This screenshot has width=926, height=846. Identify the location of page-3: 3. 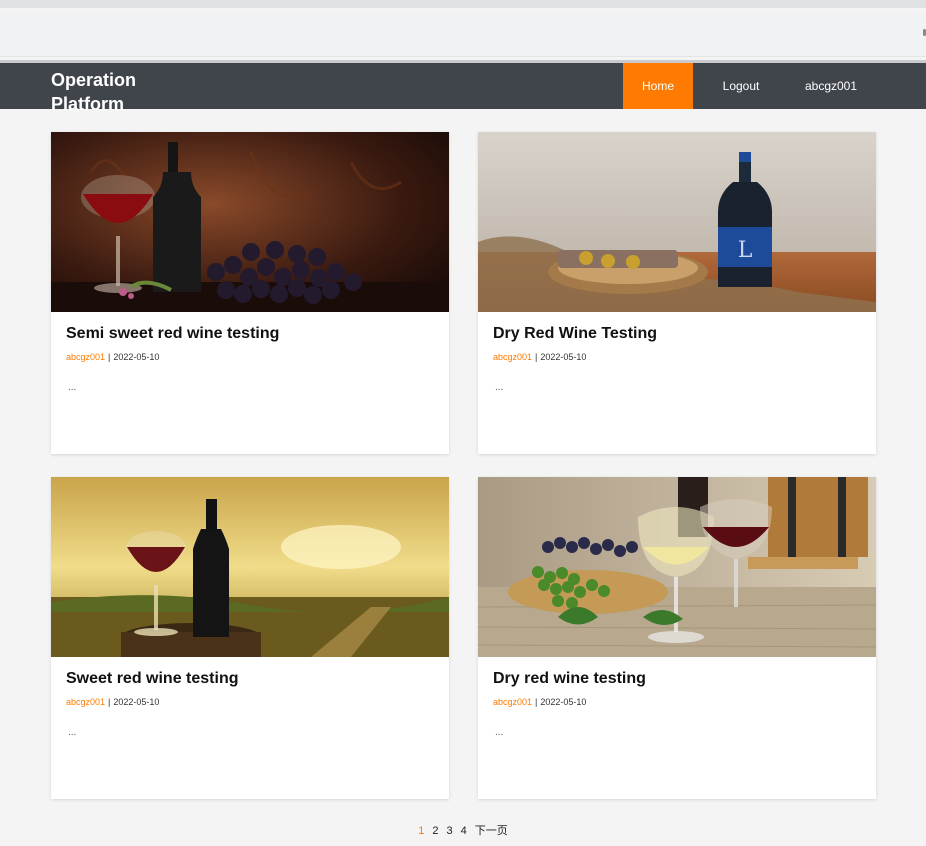
(450, 831).